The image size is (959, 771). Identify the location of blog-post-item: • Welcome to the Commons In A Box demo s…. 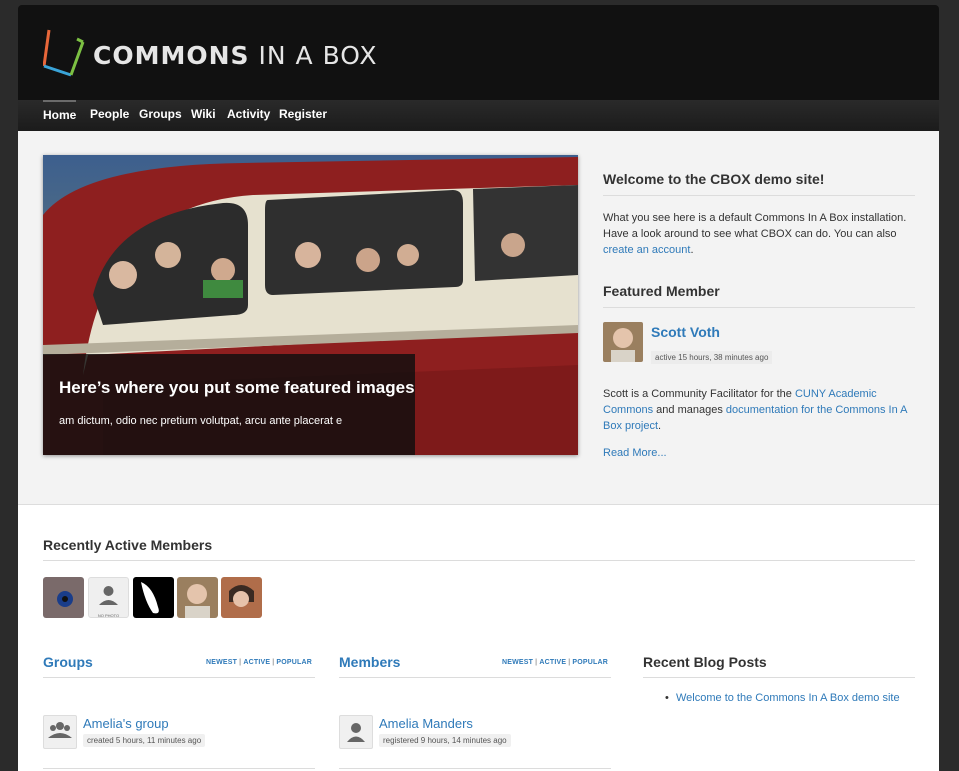
(782, 698).